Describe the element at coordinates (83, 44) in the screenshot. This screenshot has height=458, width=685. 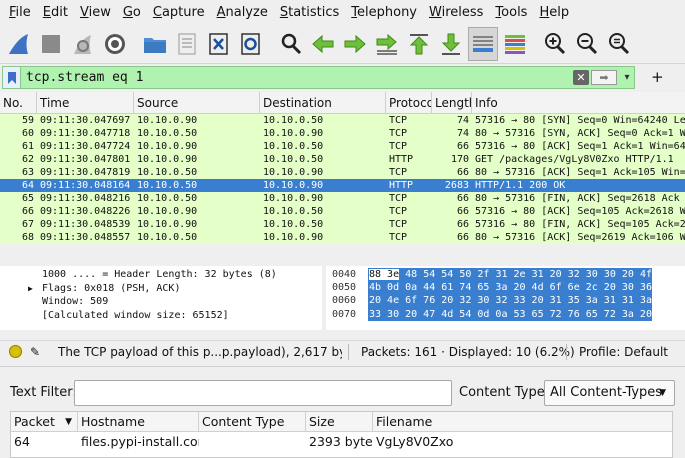
I see `restart-capture-button` at that location.